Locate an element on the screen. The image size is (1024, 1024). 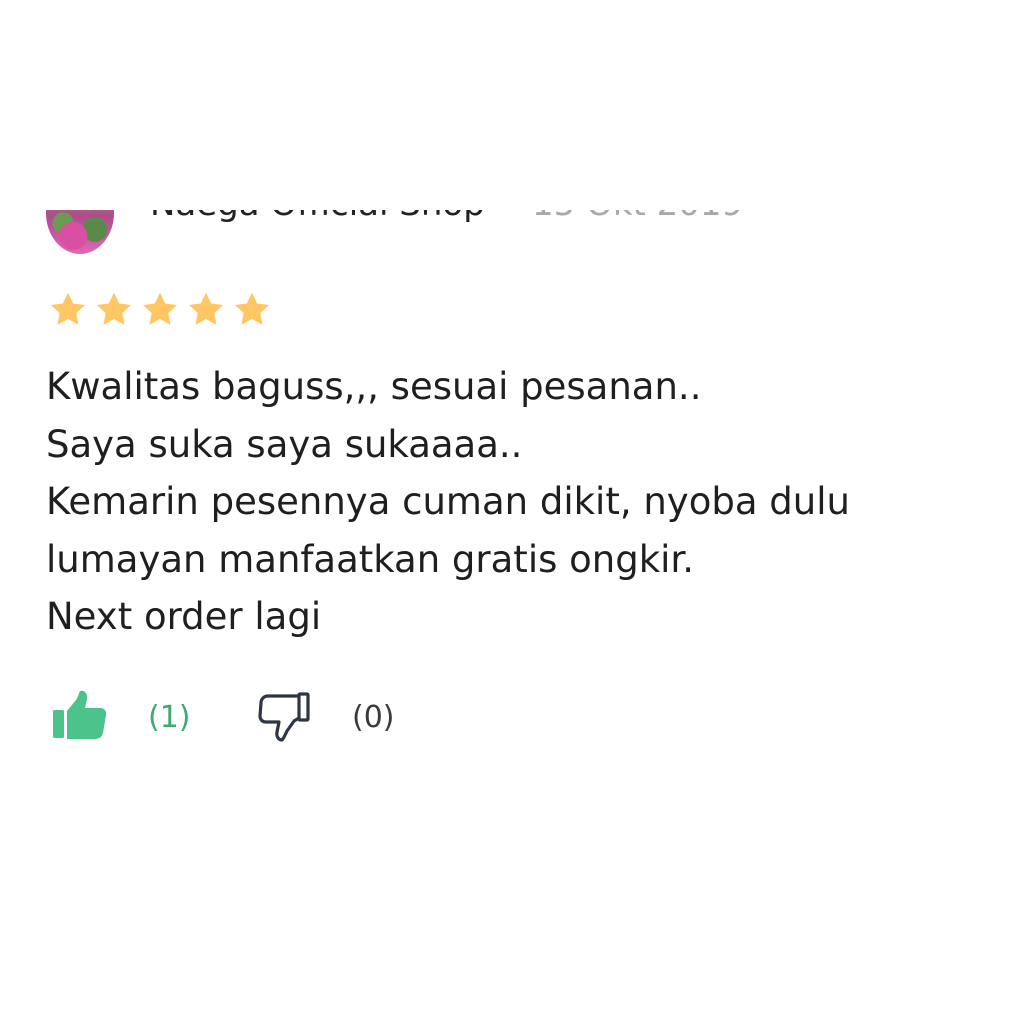
dislike-count: (0) is located at coordinates (373, 717).